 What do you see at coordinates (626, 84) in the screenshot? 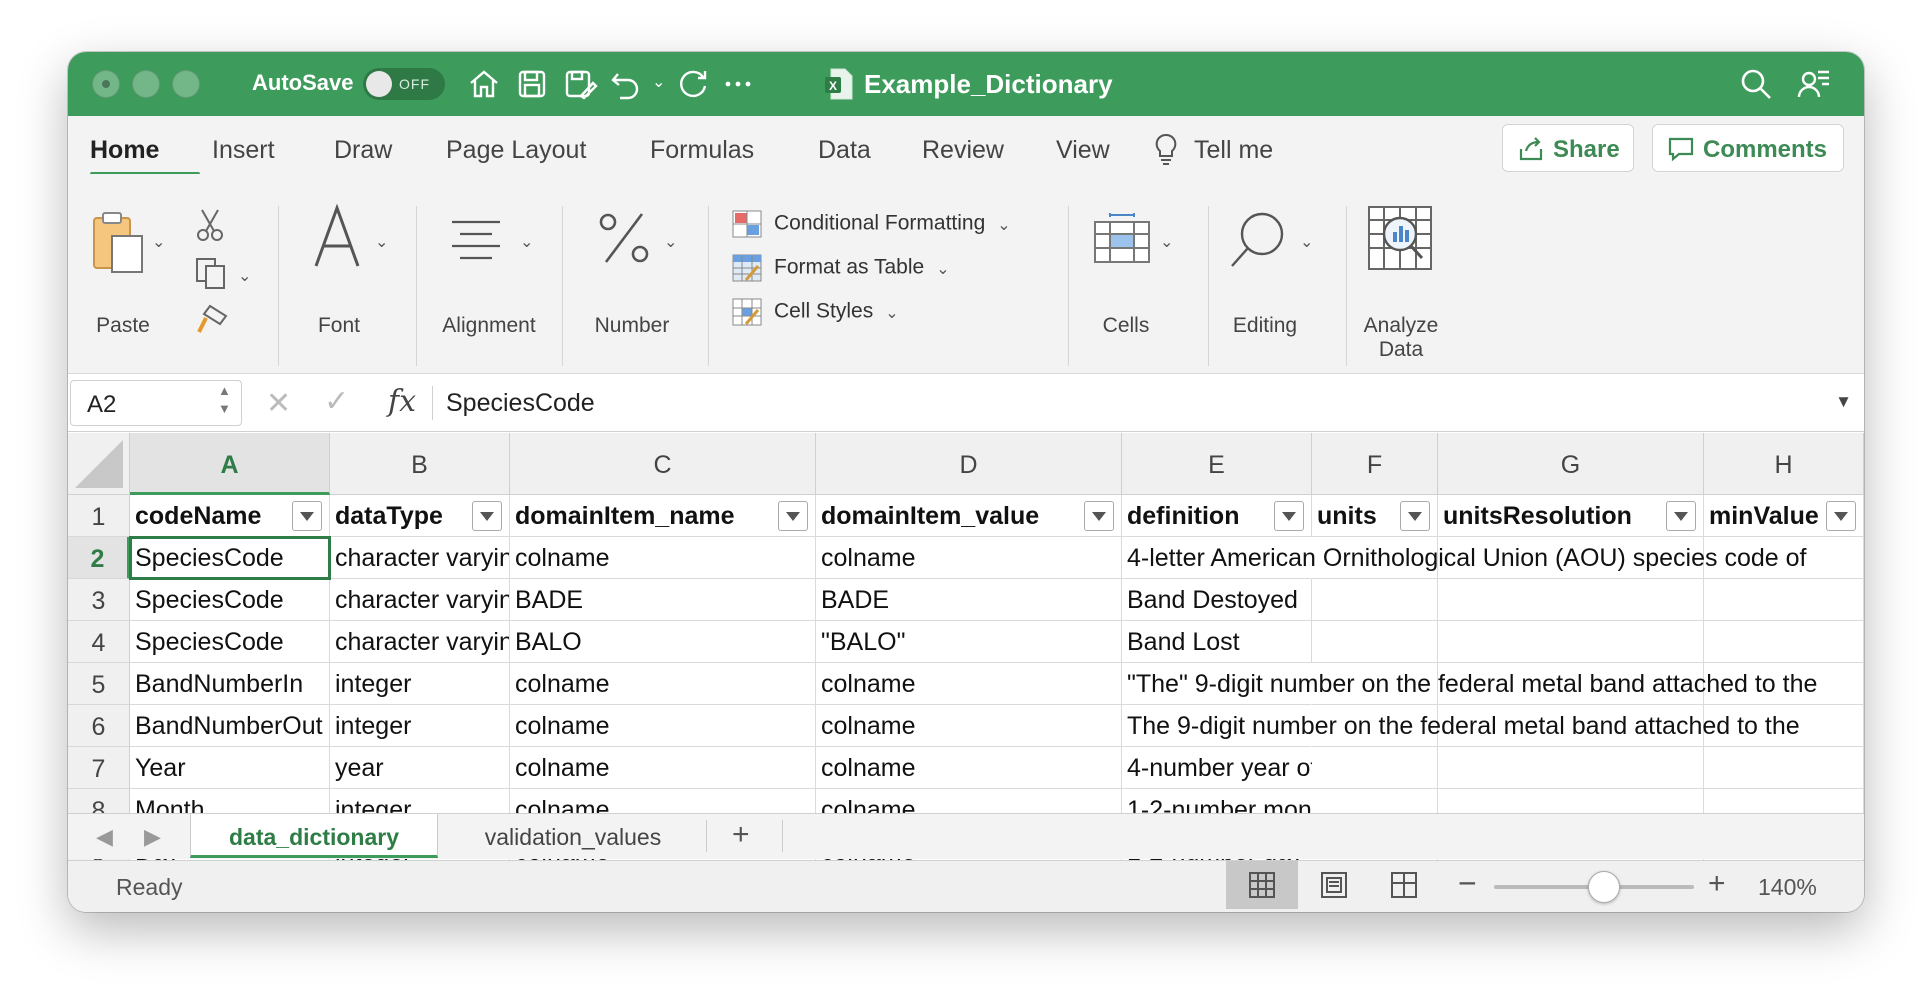
I see `undo-icon` at bounding box center [626, 84].